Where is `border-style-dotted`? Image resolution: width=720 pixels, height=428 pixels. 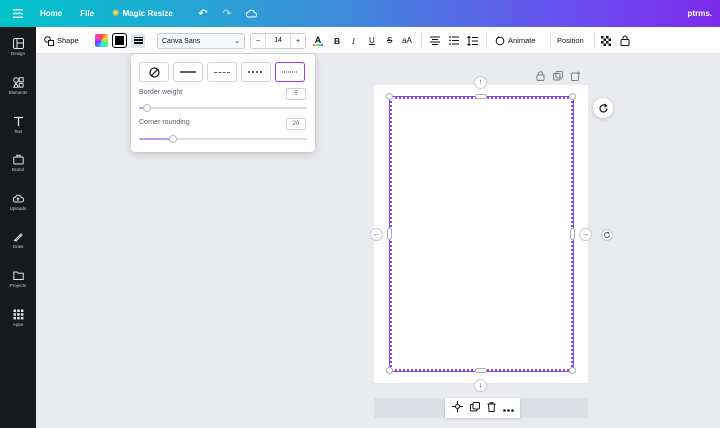 border-style-dotted is located at coordinates (290, 72).